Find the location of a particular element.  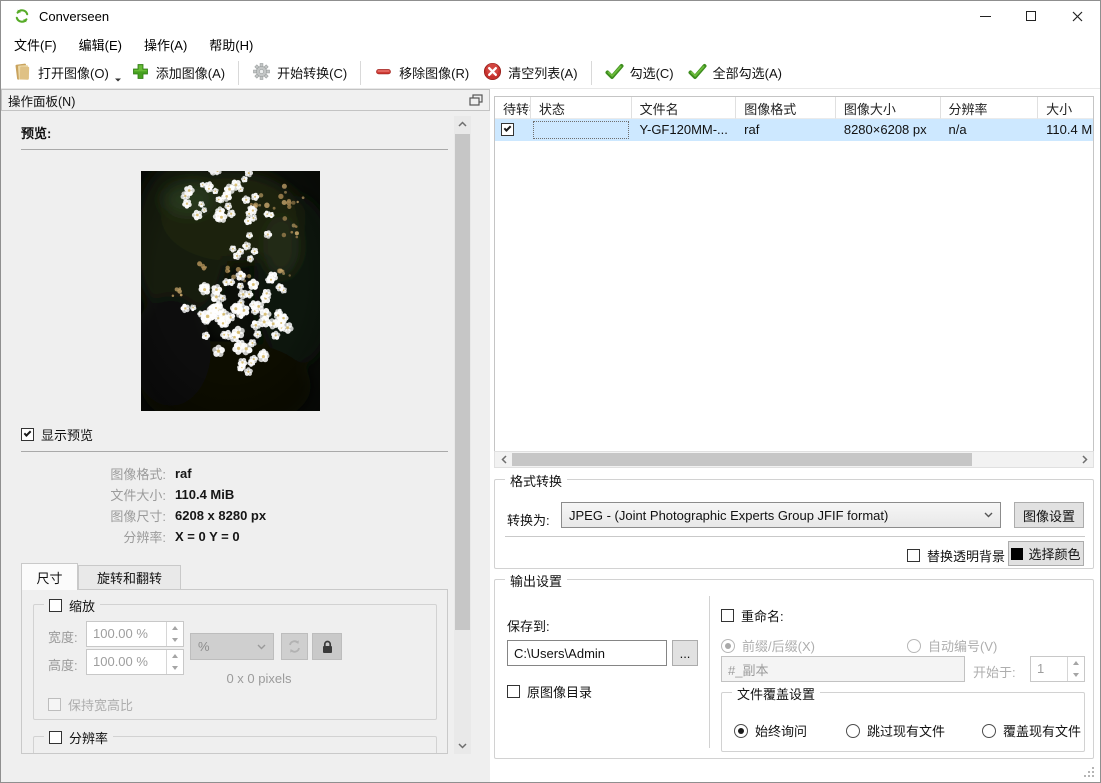

col-header-dimensions: 图像大小 is located at coordinates (888, 108).